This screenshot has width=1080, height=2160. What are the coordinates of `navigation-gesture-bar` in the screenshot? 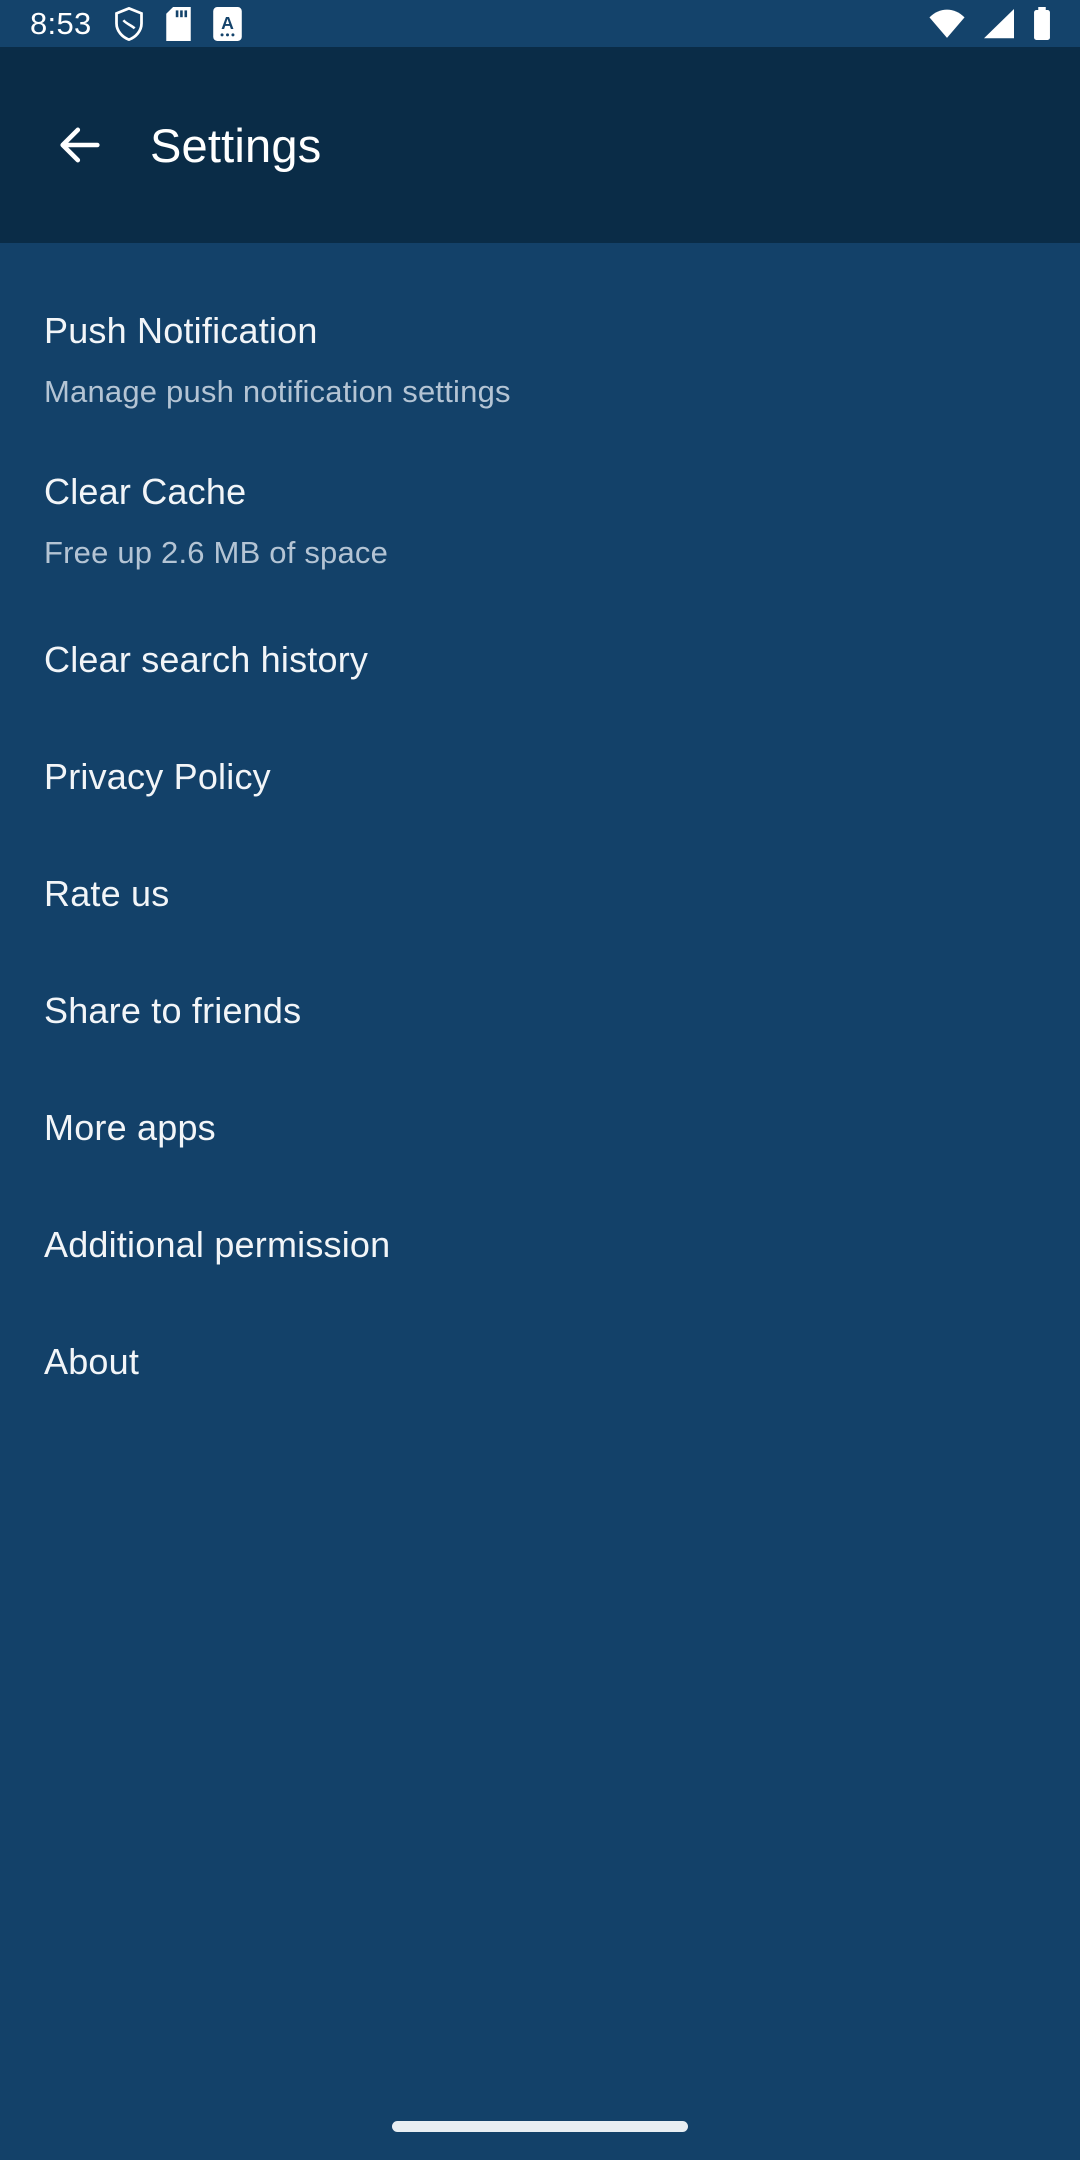 It's located at (540, 2126).